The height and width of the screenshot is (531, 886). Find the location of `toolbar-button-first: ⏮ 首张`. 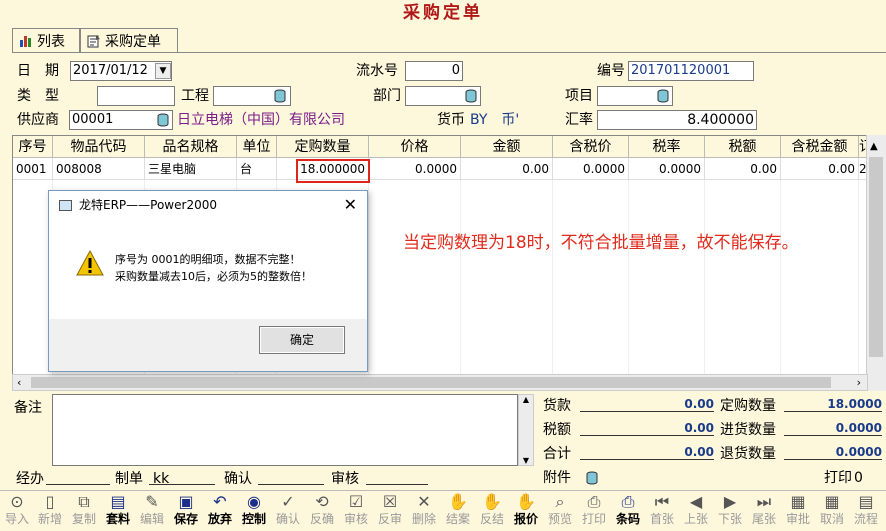

toolbar-button-first: ⏮ 首张 is located at coordinates (662, 511).